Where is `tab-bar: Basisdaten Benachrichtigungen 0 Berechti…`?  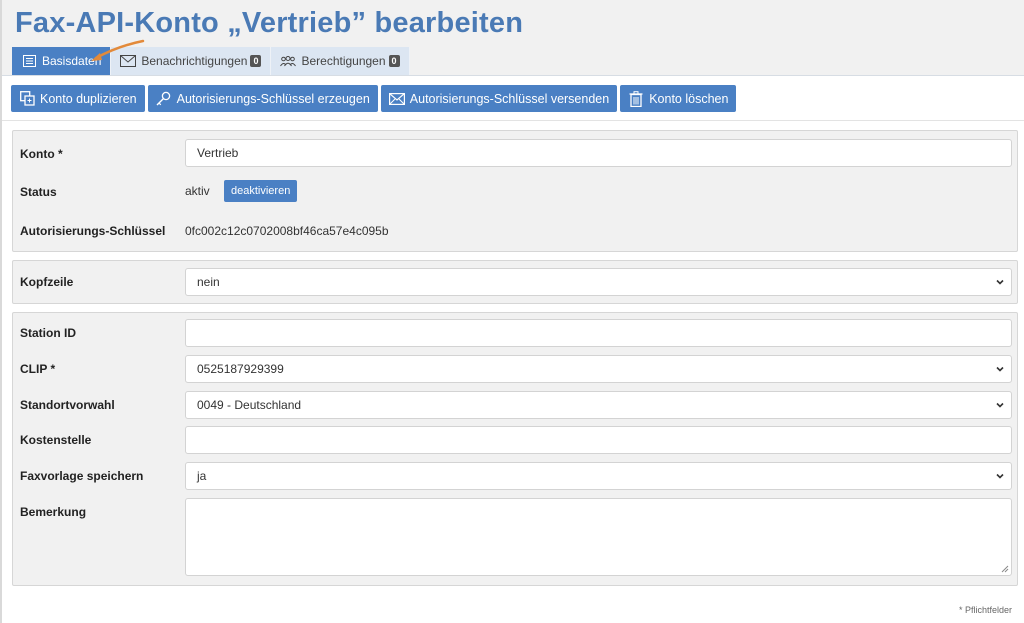
tab-bar: Basisdaten Benachrichtigungen 0 Berechti… is located at coordinates (211, 61).